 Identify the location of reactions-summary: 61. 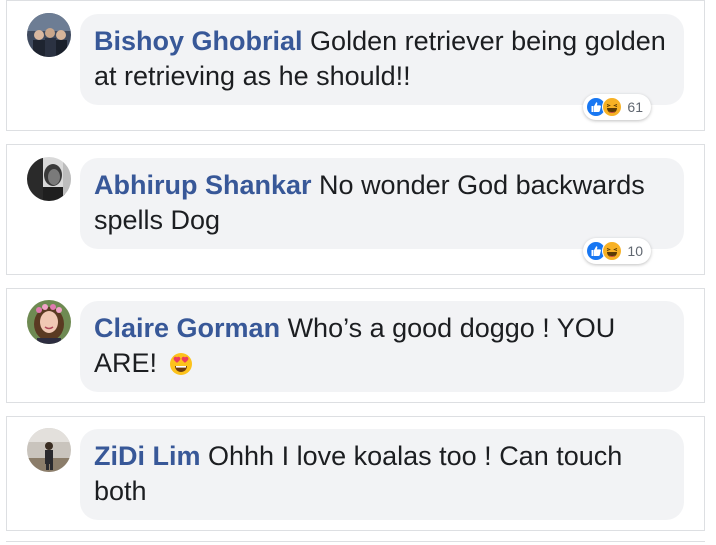
(617, 107).